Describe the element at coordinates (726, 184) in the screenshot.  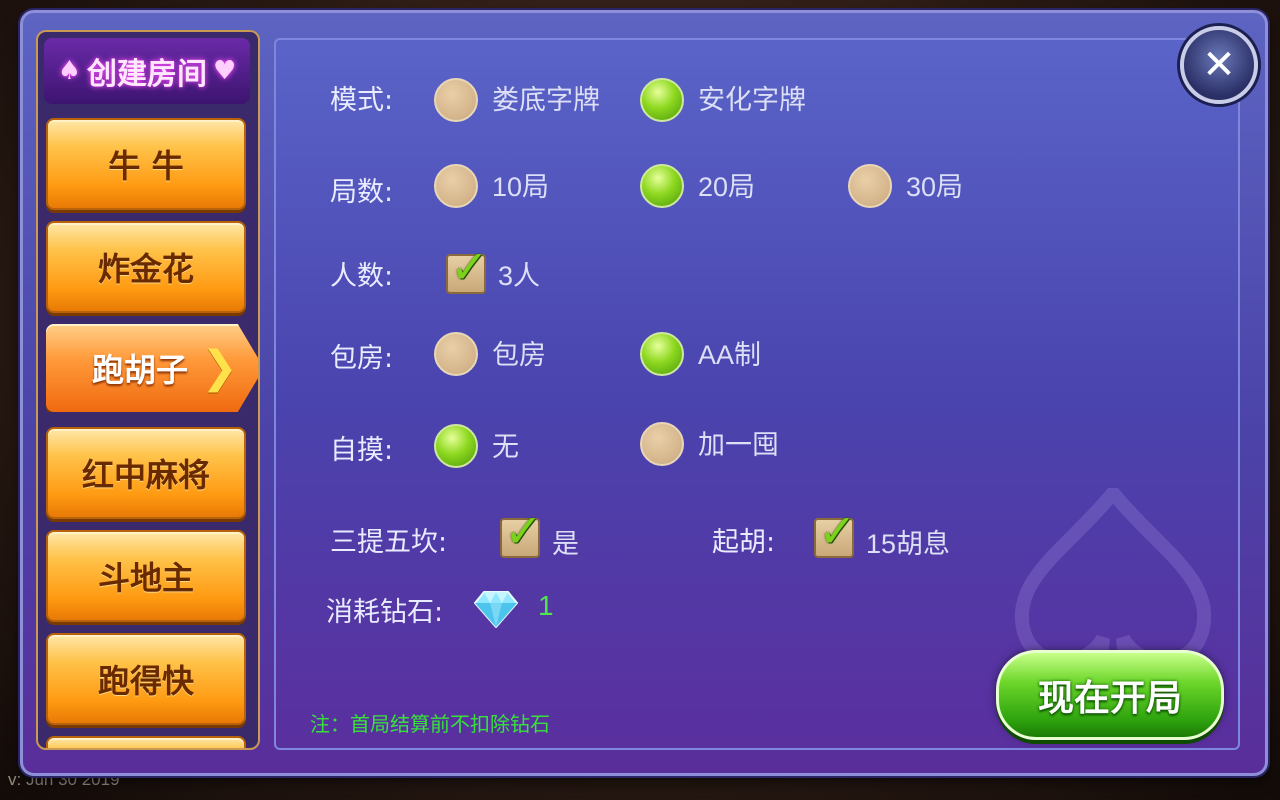
I see `rounds-option-20: 20局` at that location.